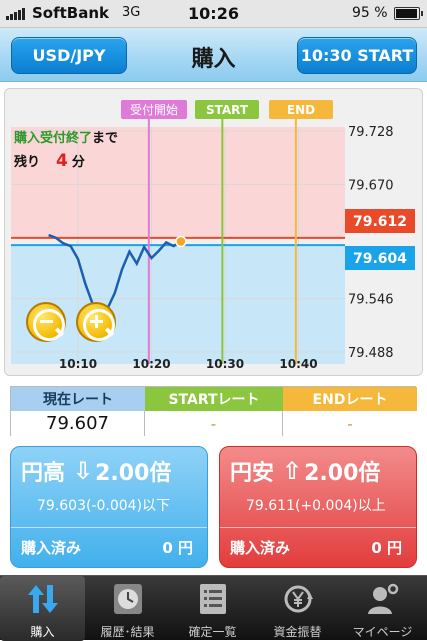 The width and height of the screenshot is (427, 641). What do you see at coordinates (105, 138) in the screenshot?
I see `info-until-label: まで` at bounding box center [105, 138].